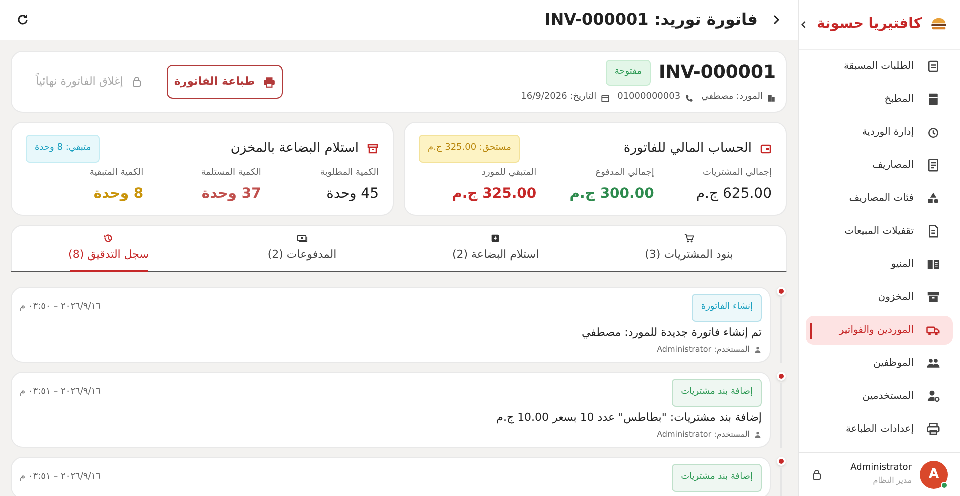 This screenshot has width=960, height=496. What do you see at coordinates (116, 173) in the screenshot?
I see `stat-label: الكمية المتبقية` at bounding box center [116, 173].